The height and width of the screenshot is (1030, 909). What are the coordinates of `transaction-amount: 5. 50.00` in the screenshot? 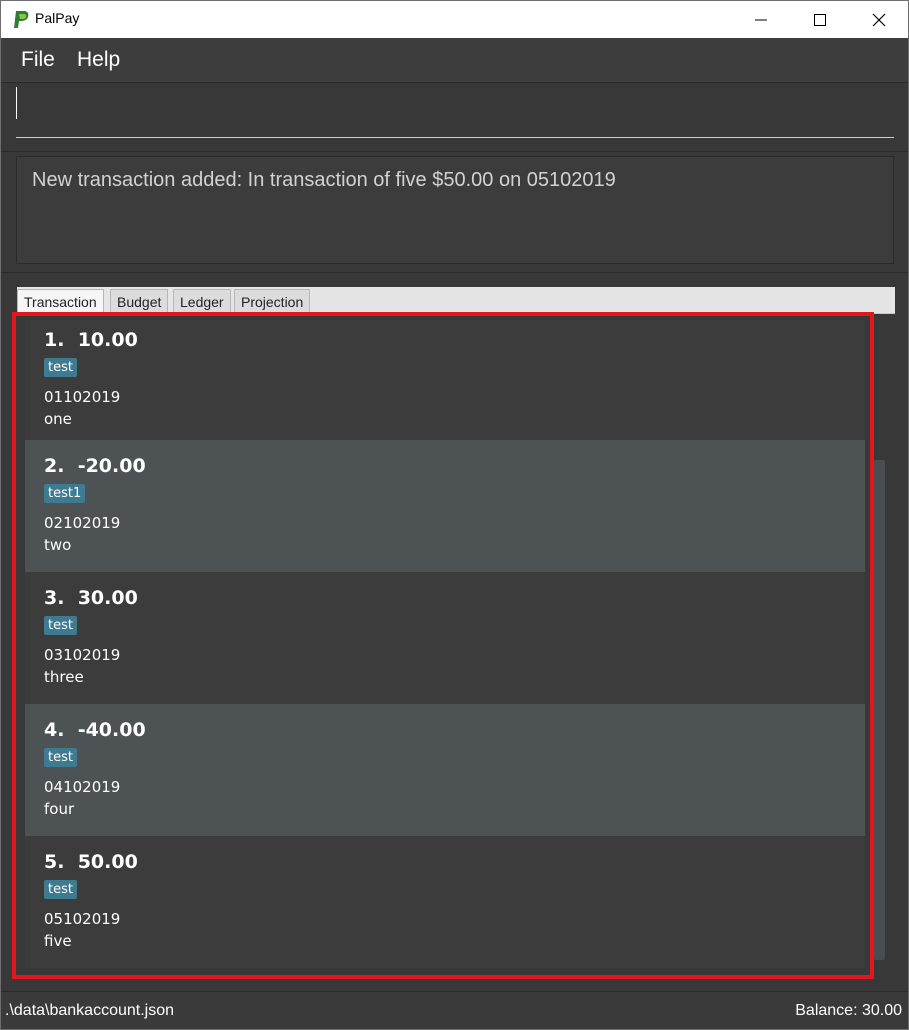 It's located at (91, 862).